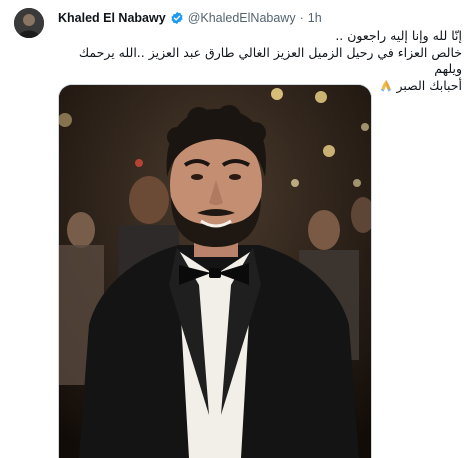 This screenshot has height=458, width=474. I want to click on author-handle: @KhaledElNabawy, so click(242, 18).